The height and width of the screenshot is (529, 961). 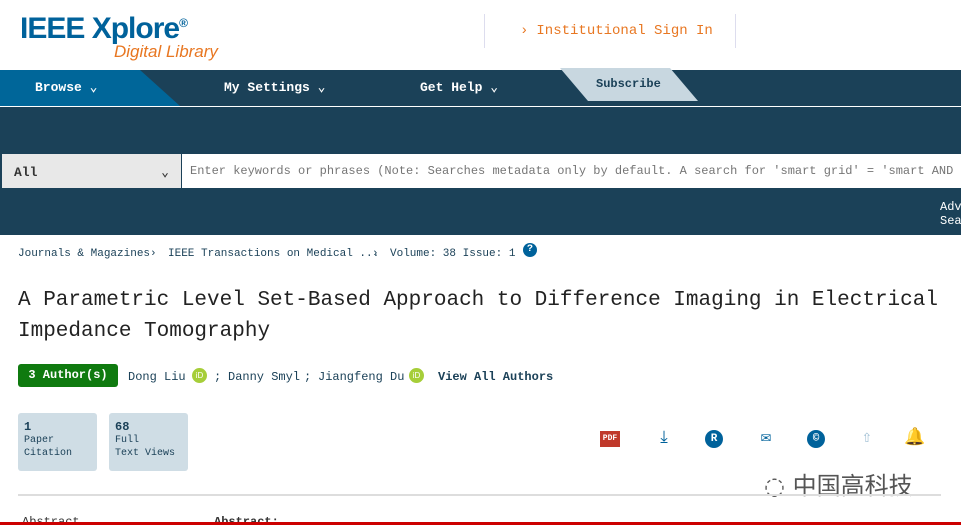 I want to click on alert-bell-icon: 🔔, so click(x=915, y=439).